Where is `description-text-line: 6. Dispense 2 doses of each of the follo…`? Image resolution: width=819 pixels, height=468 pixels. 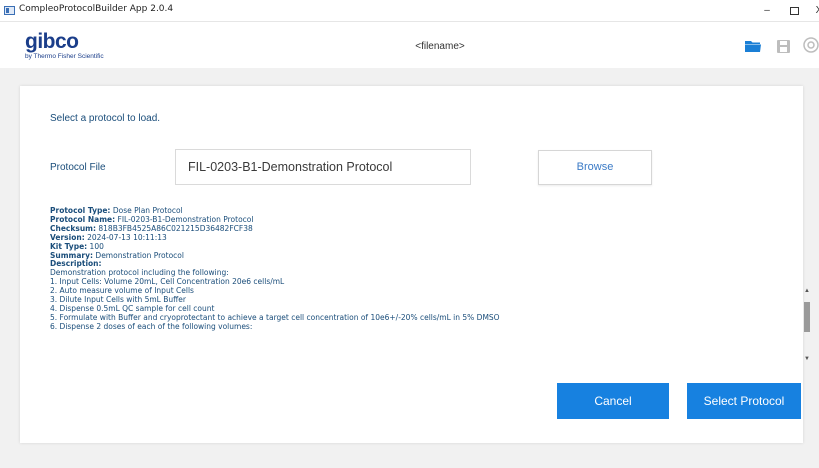 description-text-line: 6. Dispense 2 doses of each of the follo… is located at coordinates (151, 326).